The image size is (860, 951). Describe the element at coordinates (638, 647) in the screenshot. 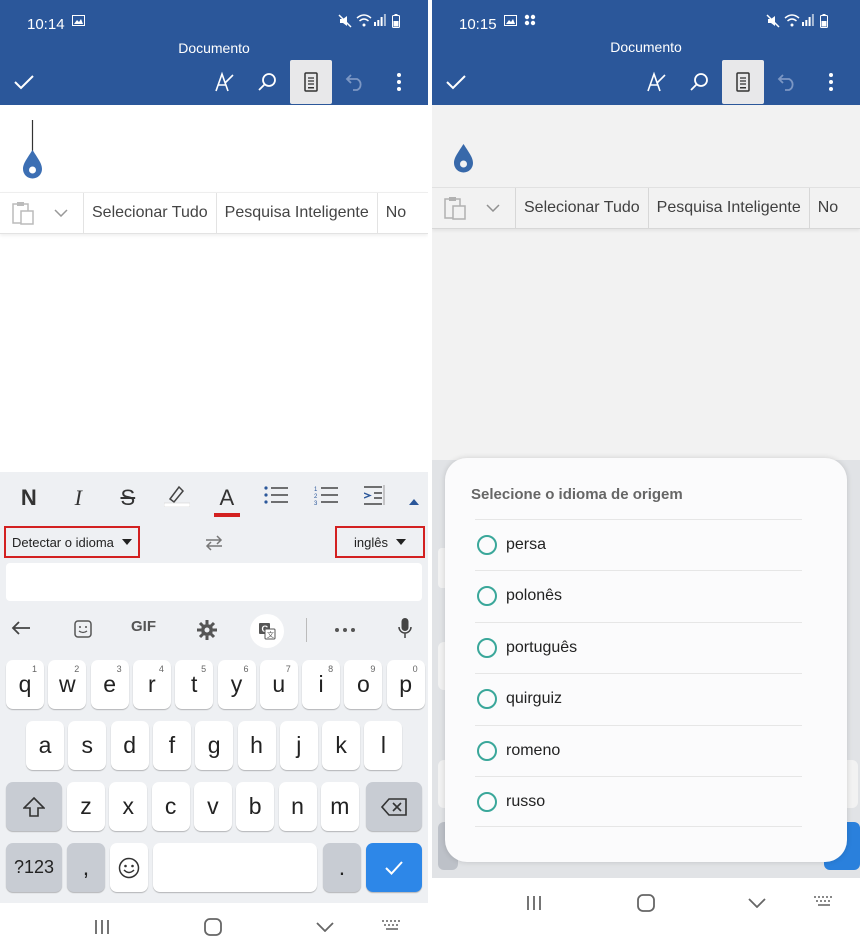

I see `language-option: português` at that location.